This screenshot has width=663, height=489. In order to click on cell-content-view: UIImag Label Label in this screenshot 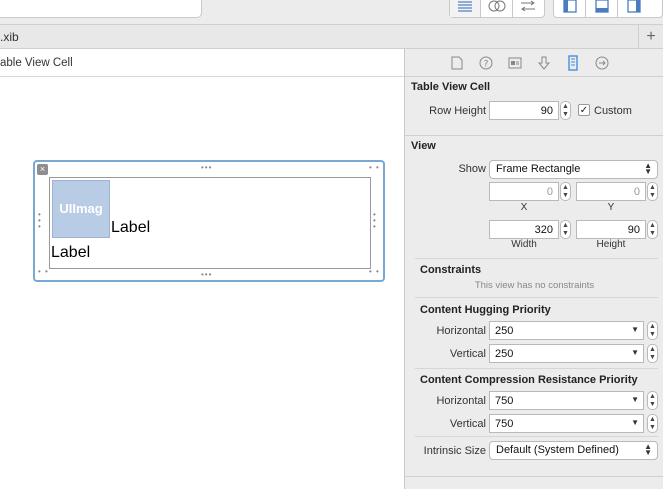, I will do `click(210, 223)`.